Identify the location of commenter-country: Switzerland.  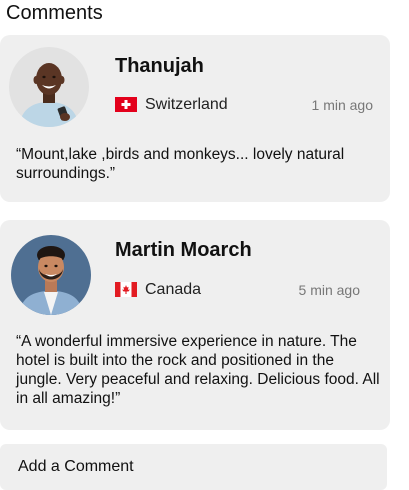
(186, 104).